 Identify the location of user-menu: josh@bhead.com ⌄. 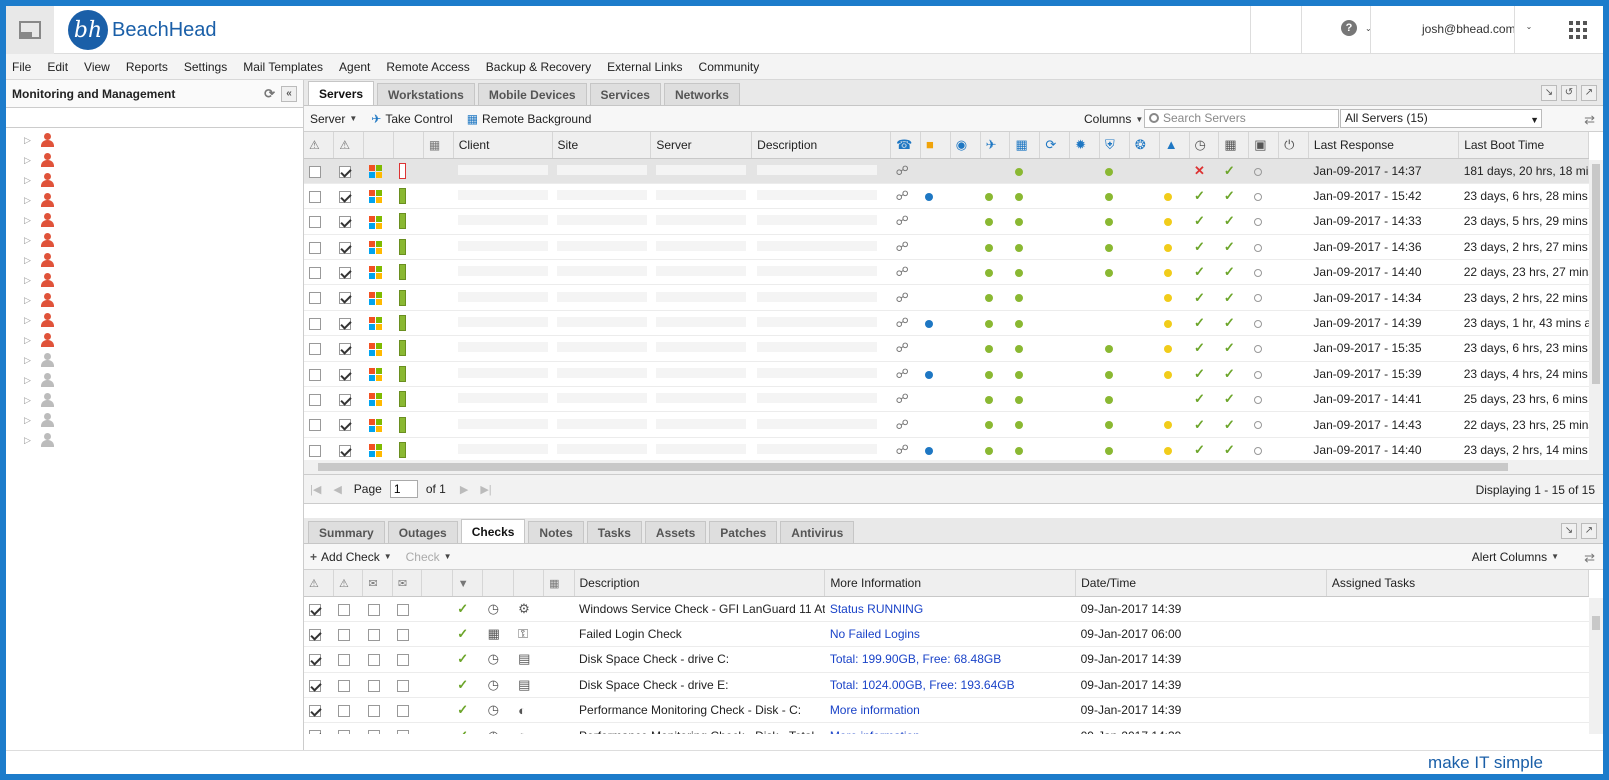
(1477, 29).